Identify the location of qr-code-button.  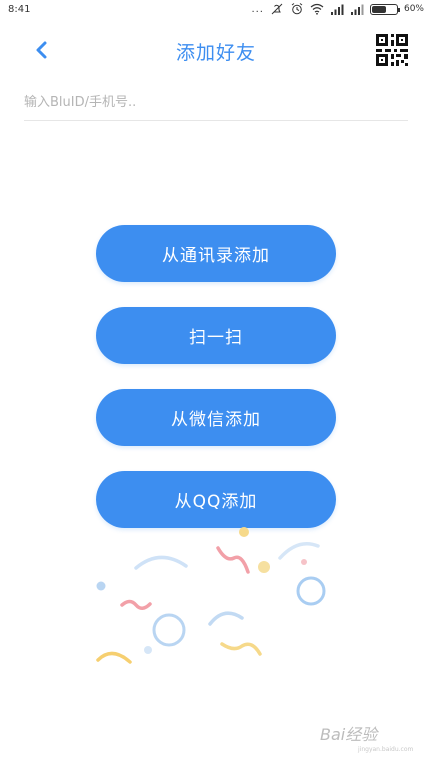
(392, 50).